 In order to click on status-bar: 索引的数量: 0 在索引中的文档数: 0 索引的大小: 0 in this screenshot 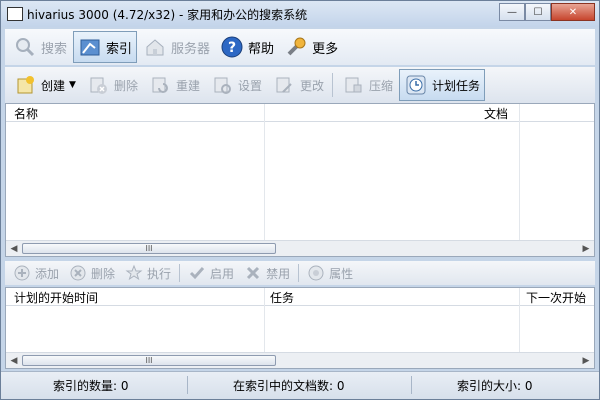, I will do `click(300, 385)`.